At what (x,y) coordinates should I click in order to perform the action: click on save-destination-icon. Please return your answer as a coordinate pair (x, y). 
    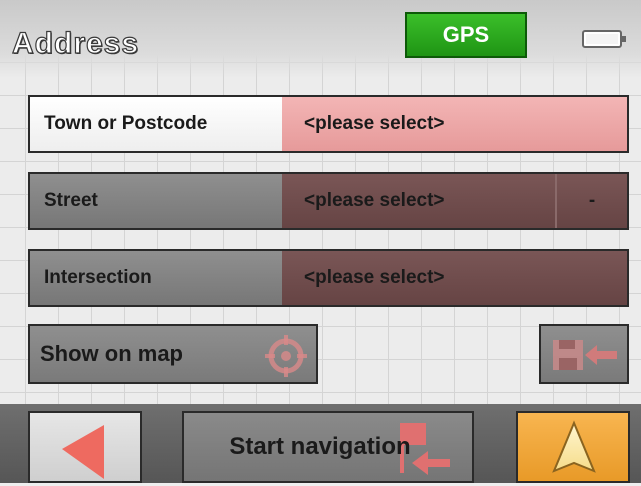
    Looking at the image, I should click on (585, 355).